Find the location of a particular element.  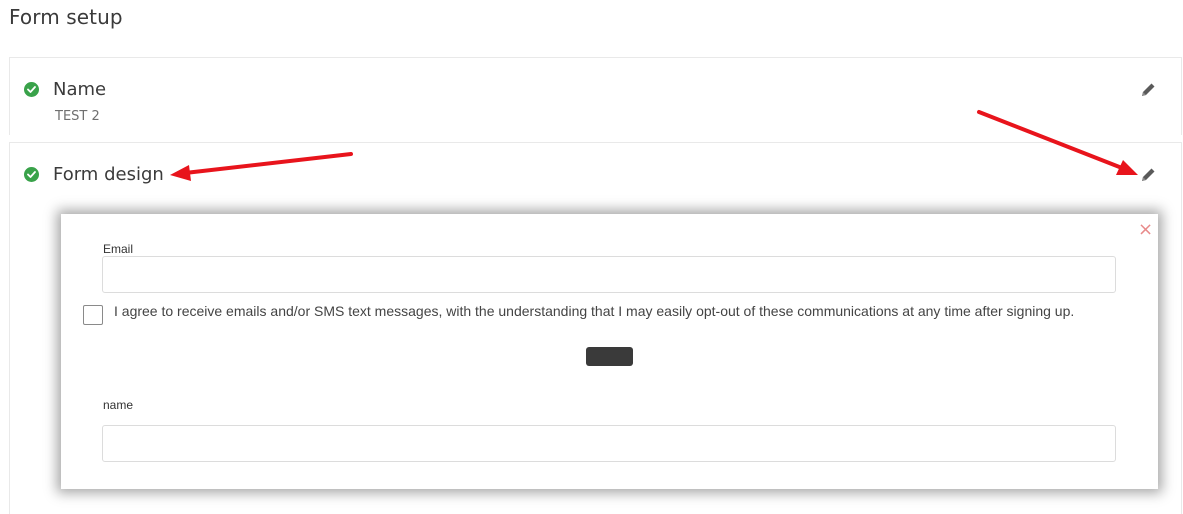

edit-form-design-button is located at coordinates (1149, 176).